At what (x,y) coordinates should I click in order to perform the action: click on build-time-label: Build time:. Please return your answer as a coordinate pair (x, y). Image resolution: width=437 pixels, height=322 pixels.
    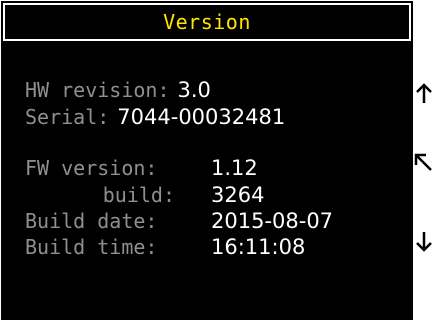
    Looking at the image, I should click on (91, 247).